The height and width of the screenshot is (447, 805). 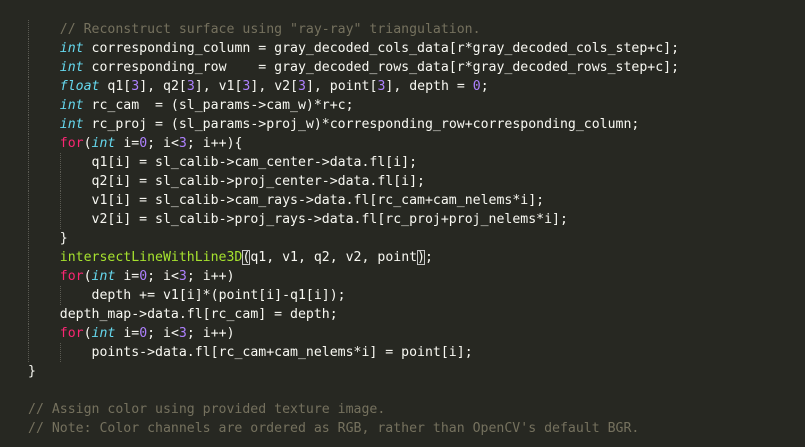 What do you see at coordinates (79, 86) in the screenshot?
I see `type-token: float` at bounding box center [79, 86].